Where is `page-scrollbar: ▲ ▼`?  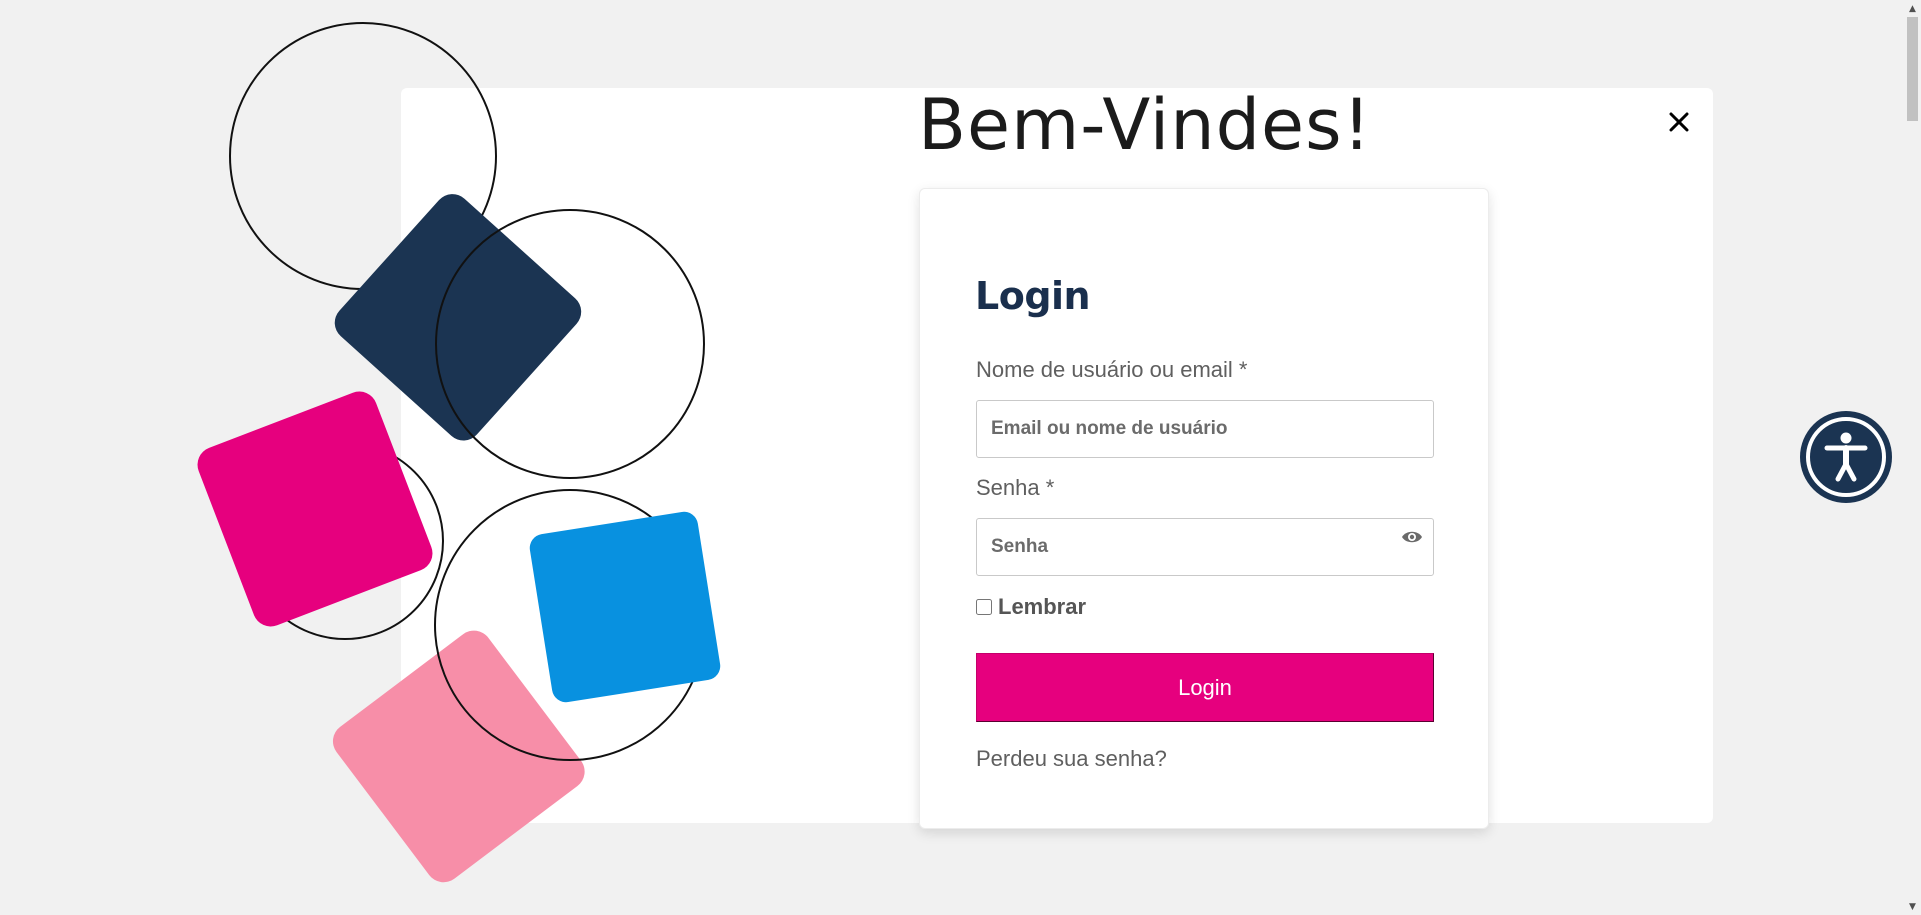 page-scrollbar: ▲ ▼ is located at coordinates (1912, 457).